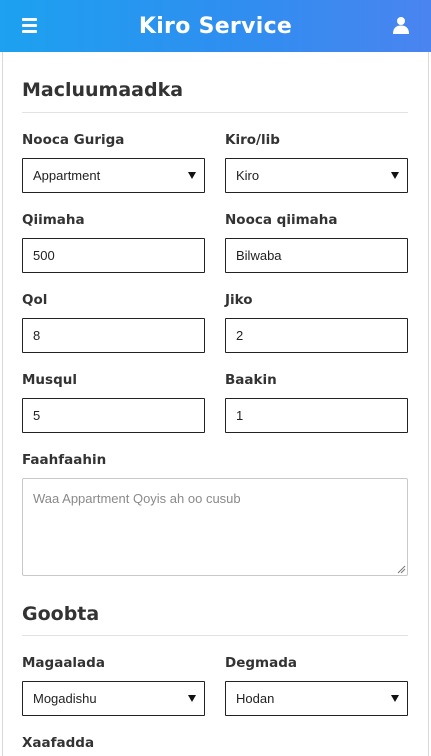 Image resolution: width=431 pixels, height=756 pixels. I want to click on rent-sale-select: Kiro, so click(316, 175).